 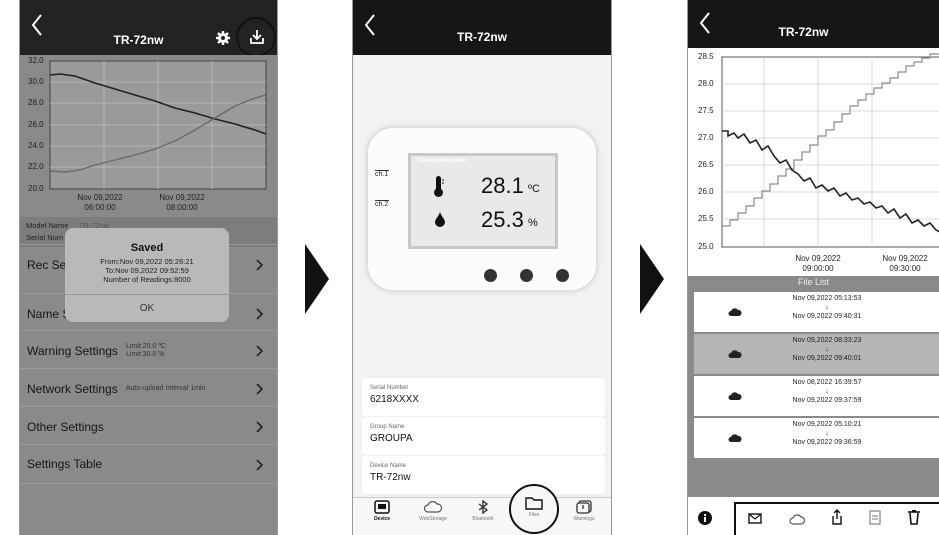 What do you see at coordinates (827, 298) in the screenshot?
I see `file-from: Nov 09,2022 05:13:53` at bounding box center [827, 298].